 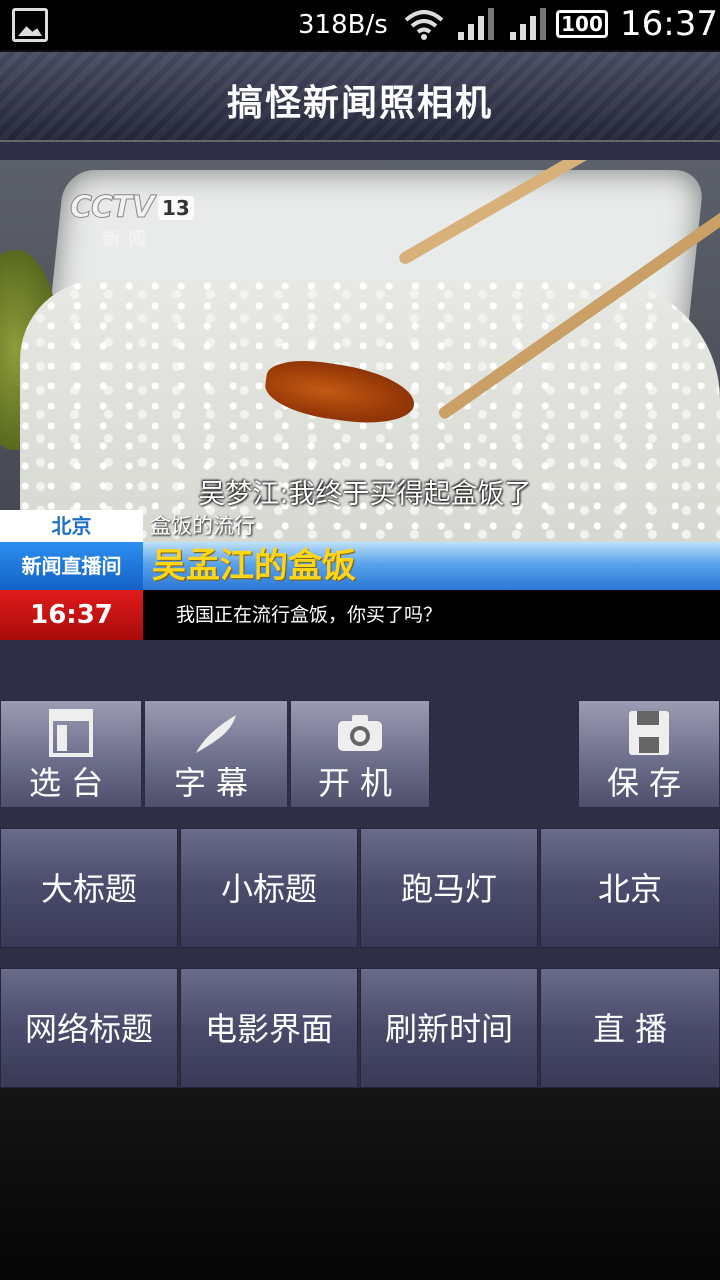 What do you see at coordinates (132, 220) in the screenshot?
I see `channel-logo: CCTV 13 新闻` at bounding box center [132, 220].